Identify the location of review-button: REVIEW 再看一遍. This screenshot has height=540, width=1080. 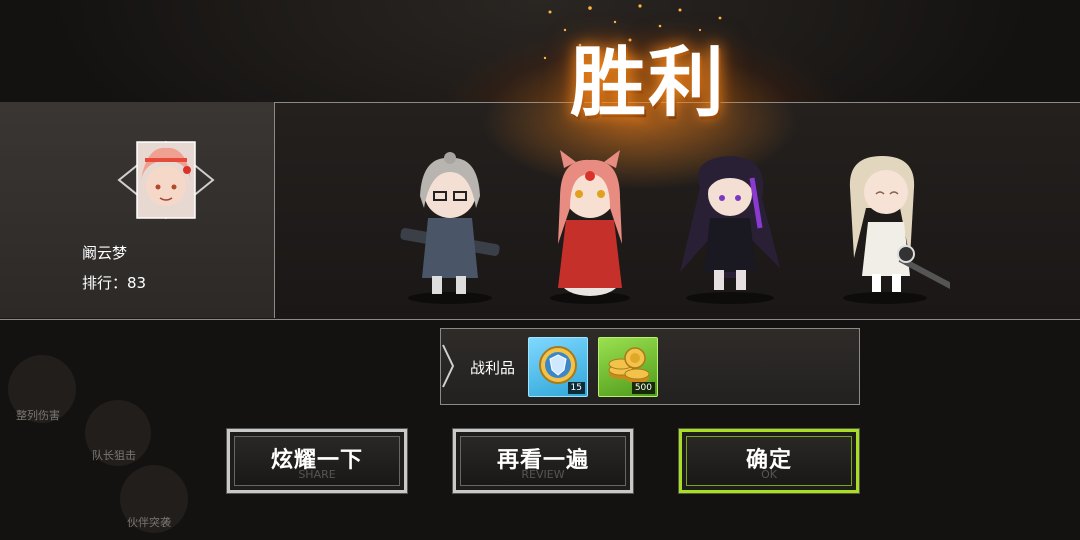
(543, 461).